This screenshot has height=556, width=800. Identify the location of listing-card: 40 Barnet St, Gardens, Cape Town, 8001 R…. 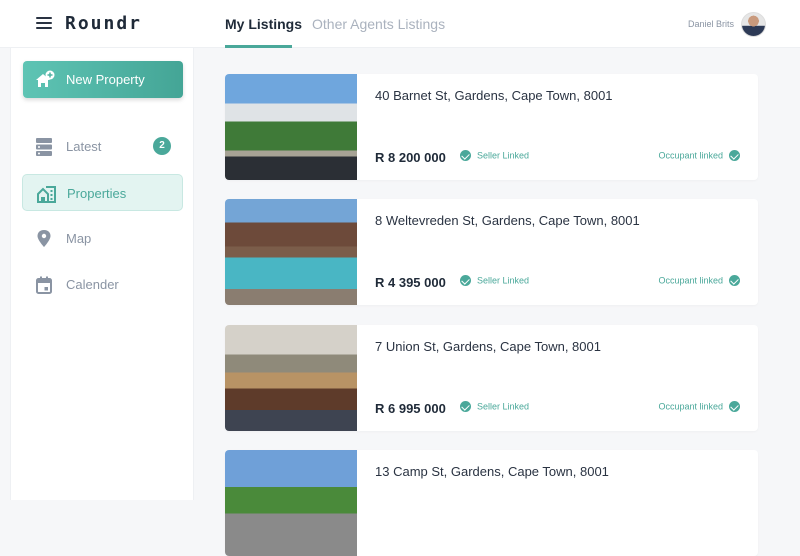
(491, 127).